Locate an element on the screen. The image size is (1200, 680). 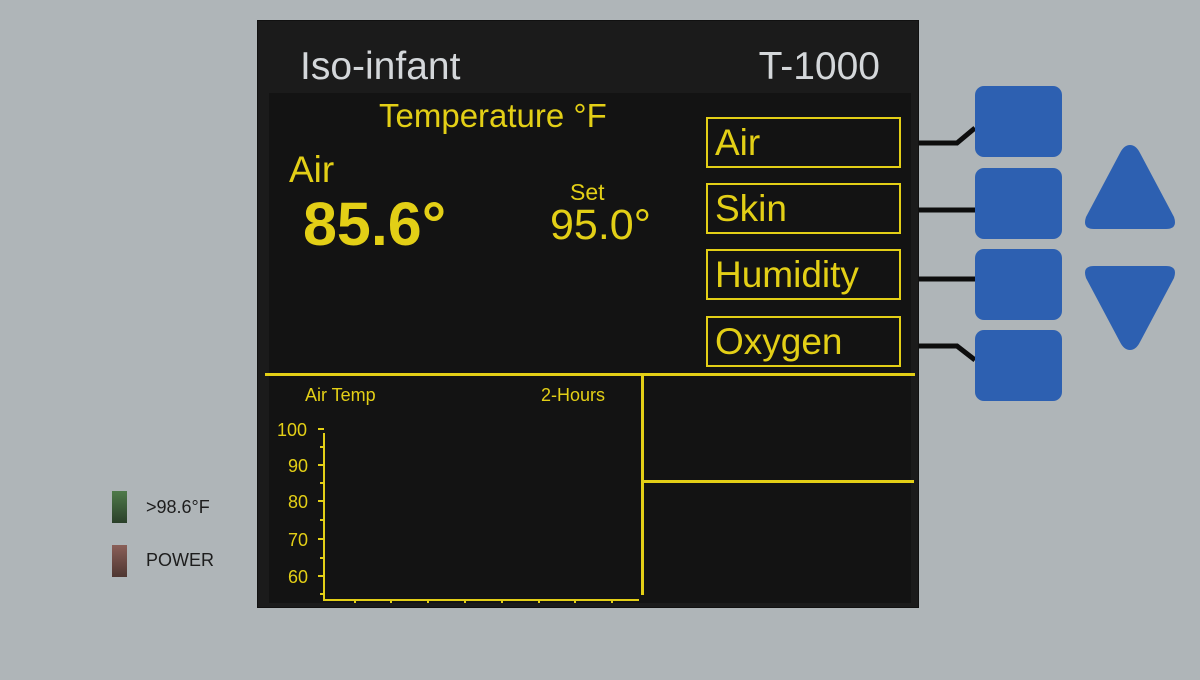
up-arrow-icon is located at coordinates (1130, 186).